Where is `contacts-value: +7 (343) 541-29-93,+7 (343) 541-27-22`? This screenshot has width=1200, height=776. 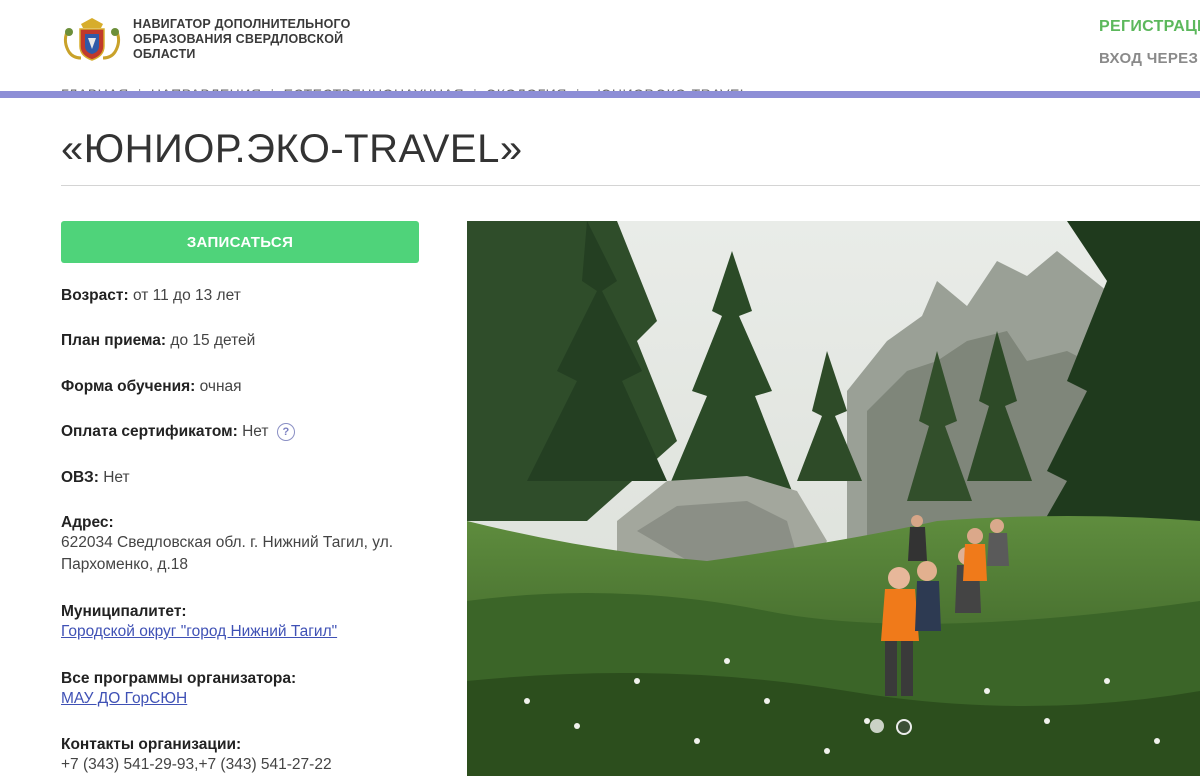 contacts-value: +7 (343) 541-29-93,+7 (343) 541-27-22 is located at coordinates (196, 764).